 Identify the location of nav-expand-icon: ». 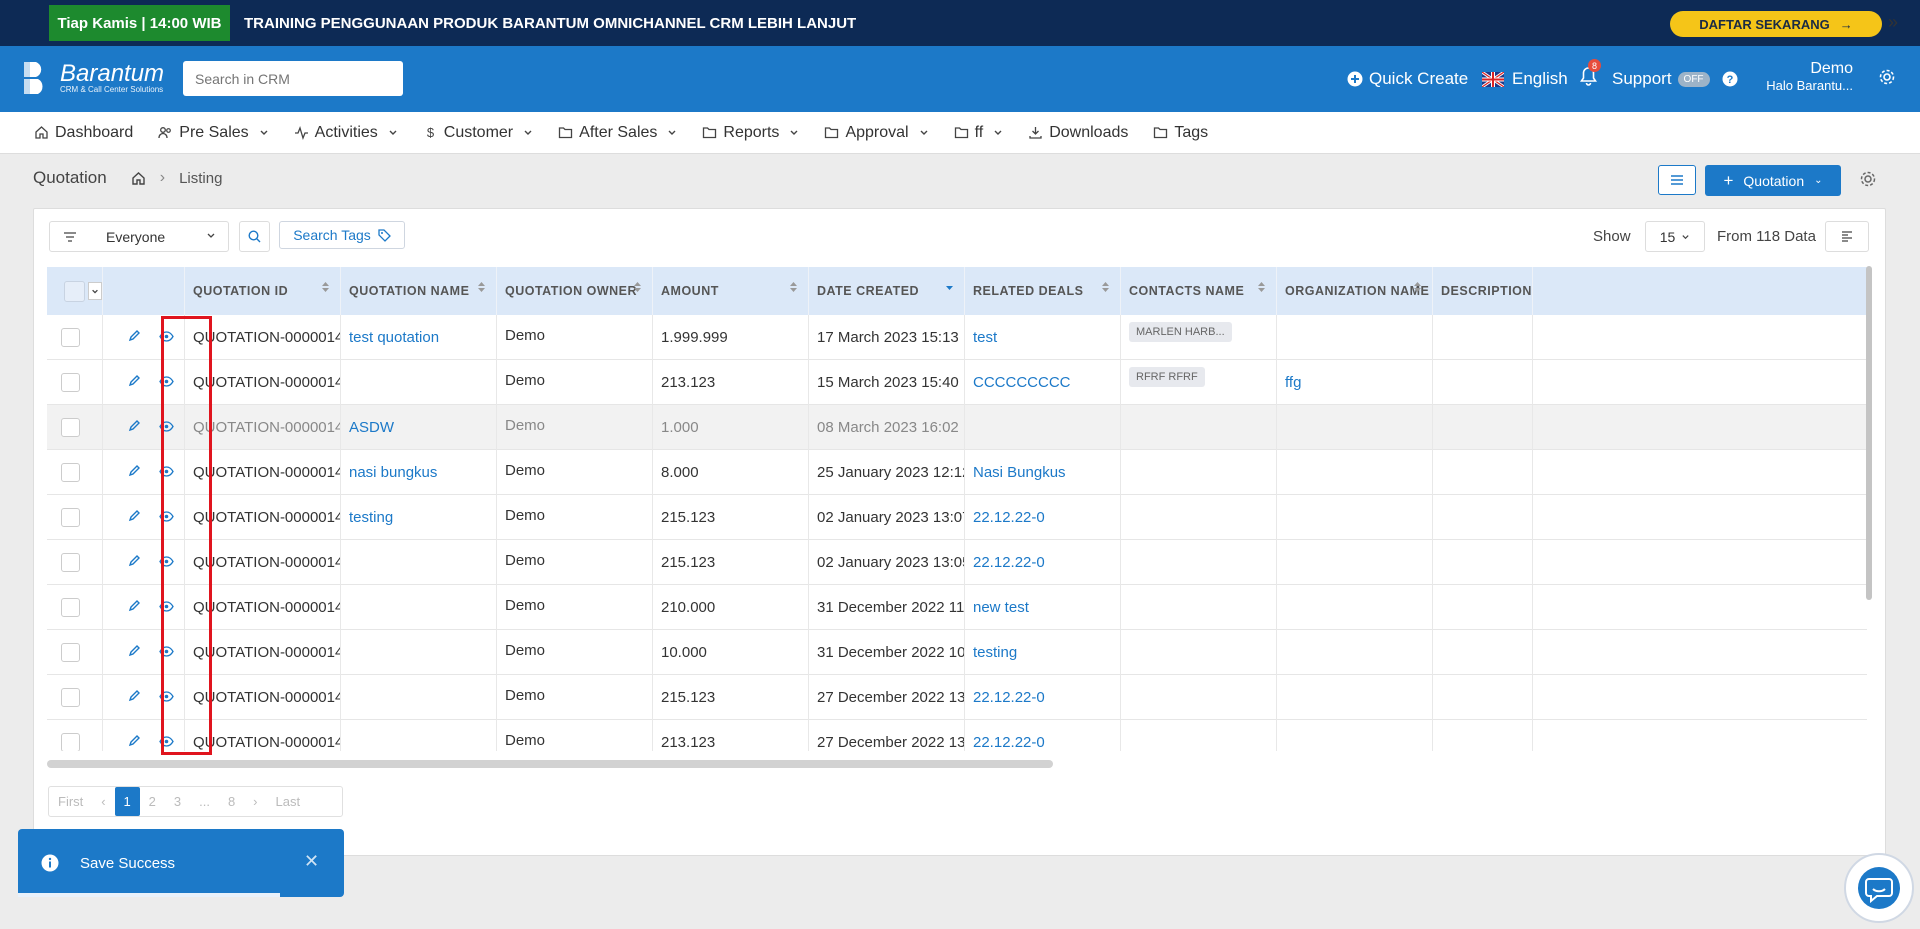
(1893, 22).